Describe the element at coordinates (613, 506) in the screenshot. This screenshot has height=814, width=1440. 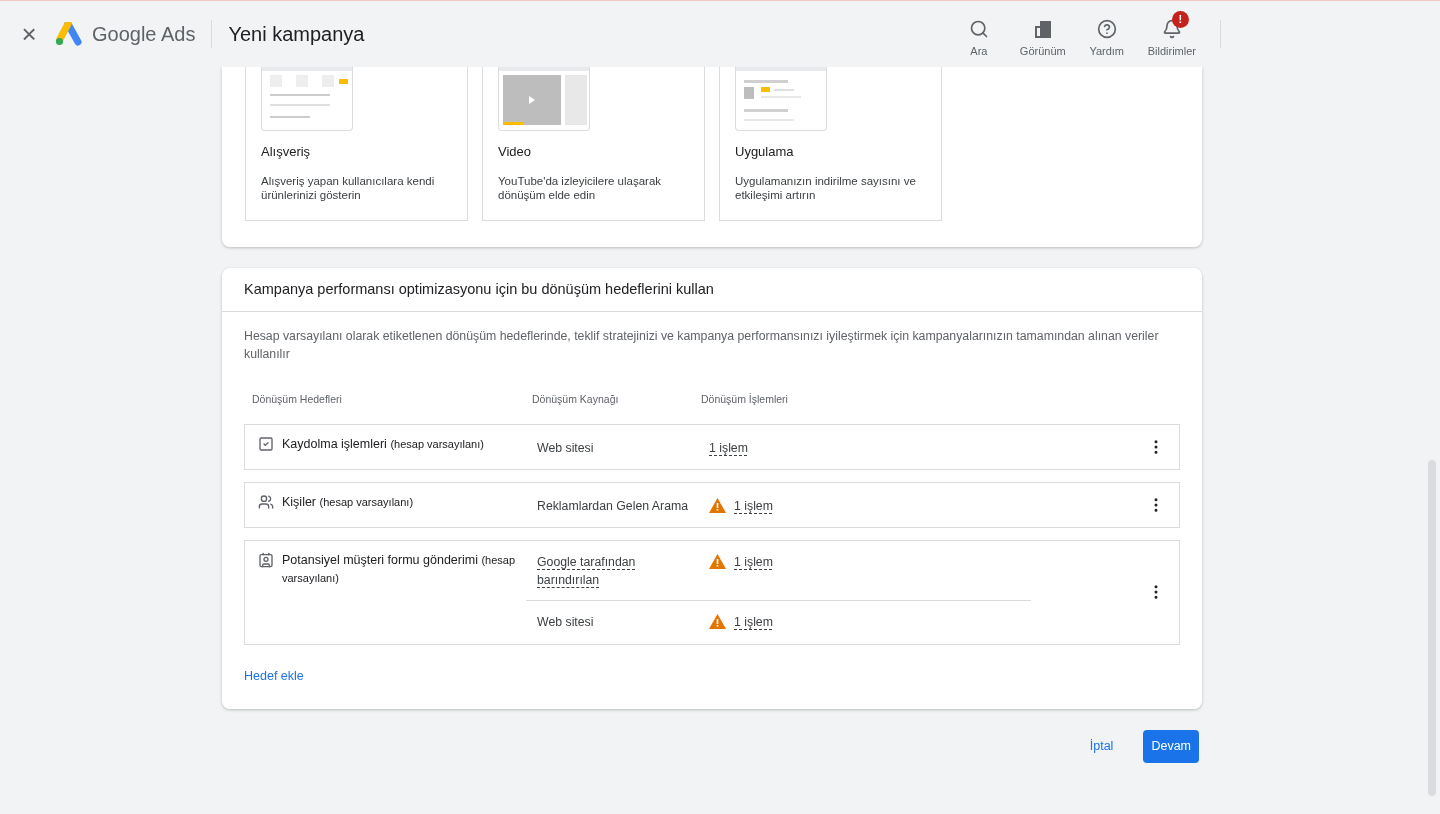
I see `conversion-source: Reklamlardan Gelen Arama` at that location.